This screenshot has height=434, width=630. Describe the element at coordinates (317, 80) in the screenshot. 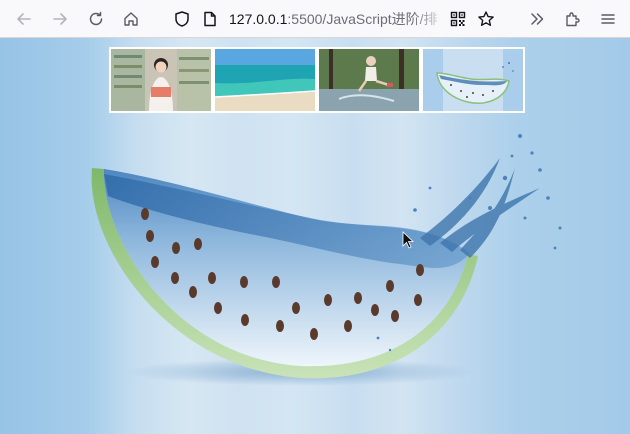

I see `thumbnail-strip` at that location.